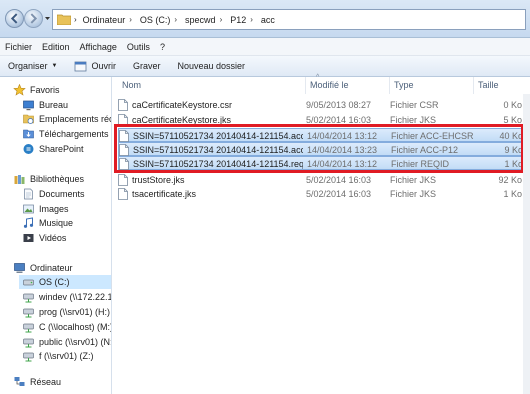 The height and width of the screenshot is (394, 530). I want to click on sidebar-network: Réseau, so click(37, 382).